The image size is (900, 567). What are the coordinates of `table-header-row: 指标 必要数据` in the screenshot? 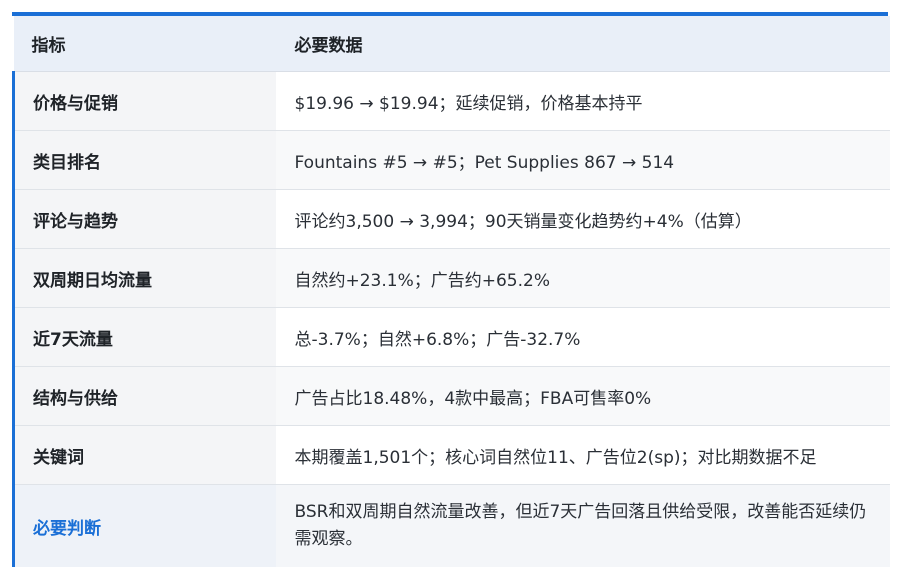 It's located at (452, 44).